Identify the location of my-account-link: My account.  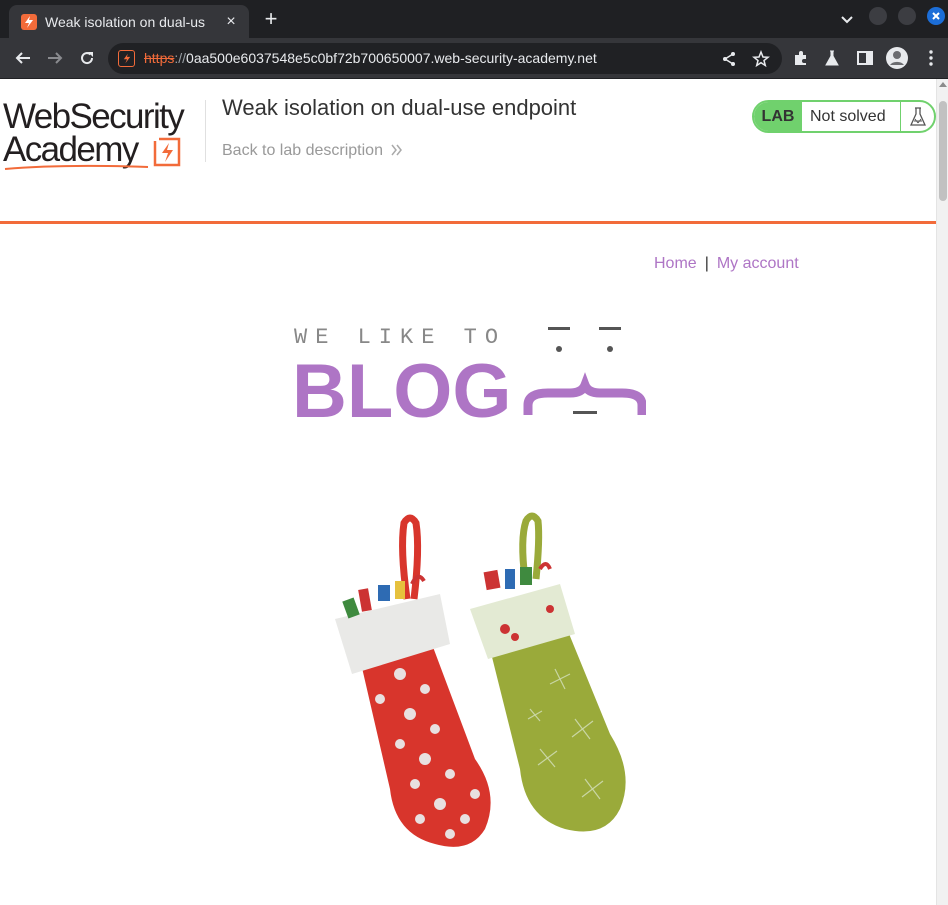
(758, 263).